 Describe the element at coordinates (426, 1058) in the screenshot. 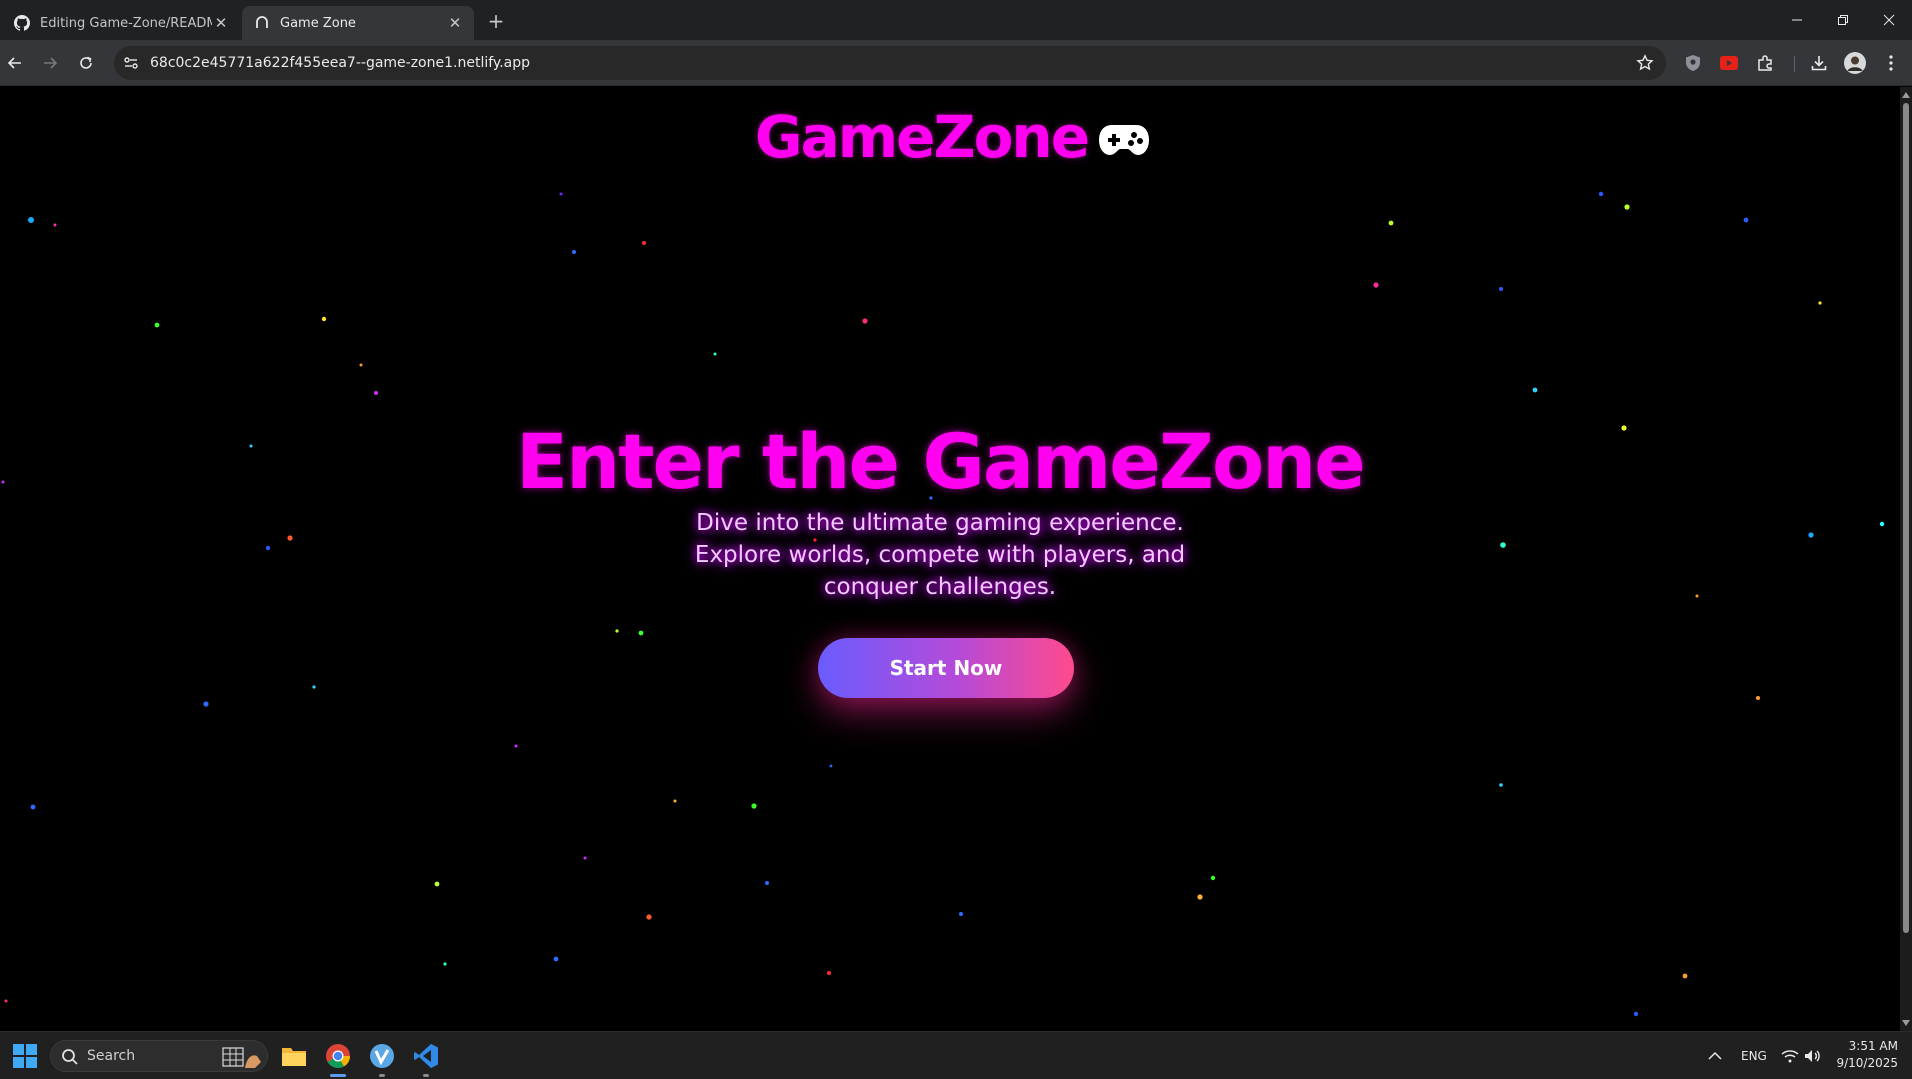

I see `vscode-icon` at that location.